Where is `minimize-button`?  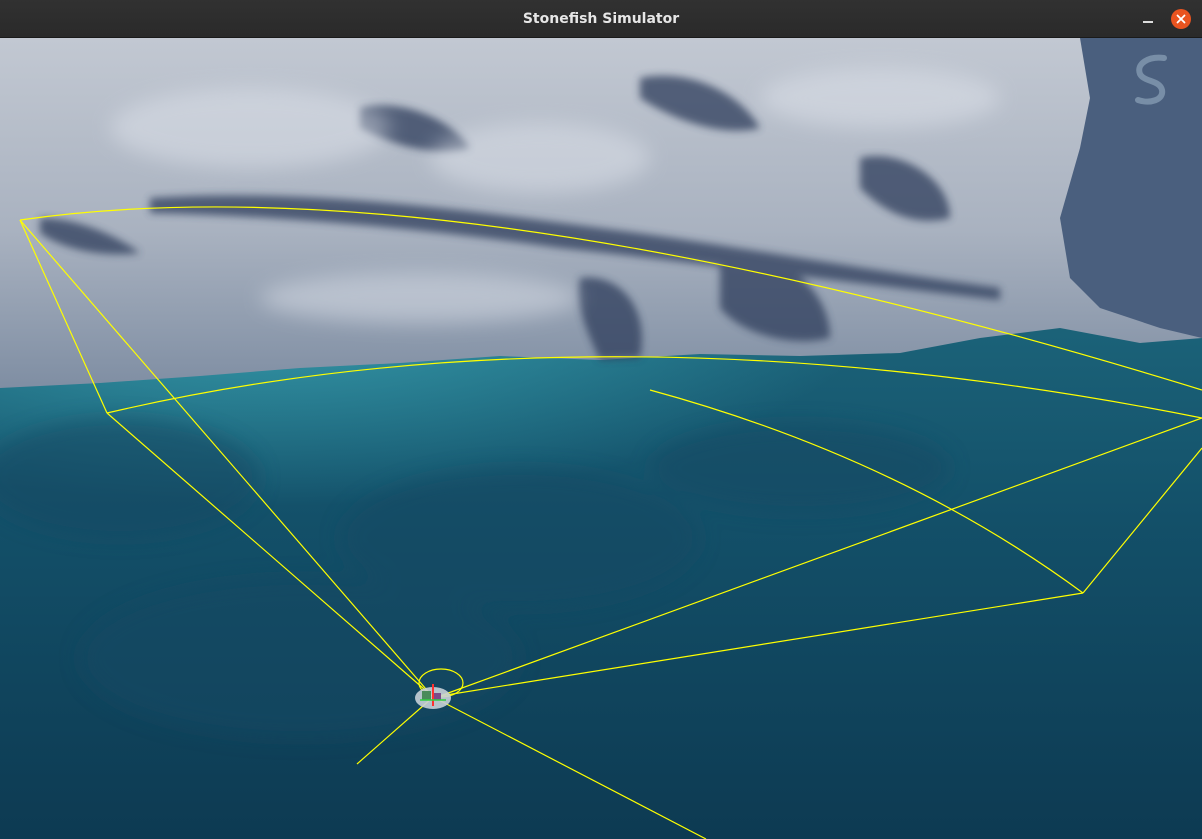
minimize-button is located at coordinates (1148, 19).